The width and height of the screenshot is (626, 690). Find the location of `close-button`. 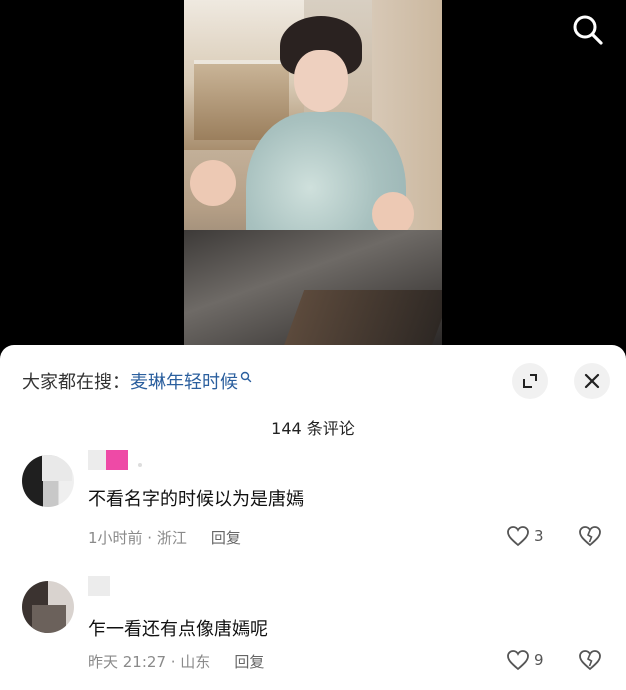

close-button is located at coordinates (592, 381).